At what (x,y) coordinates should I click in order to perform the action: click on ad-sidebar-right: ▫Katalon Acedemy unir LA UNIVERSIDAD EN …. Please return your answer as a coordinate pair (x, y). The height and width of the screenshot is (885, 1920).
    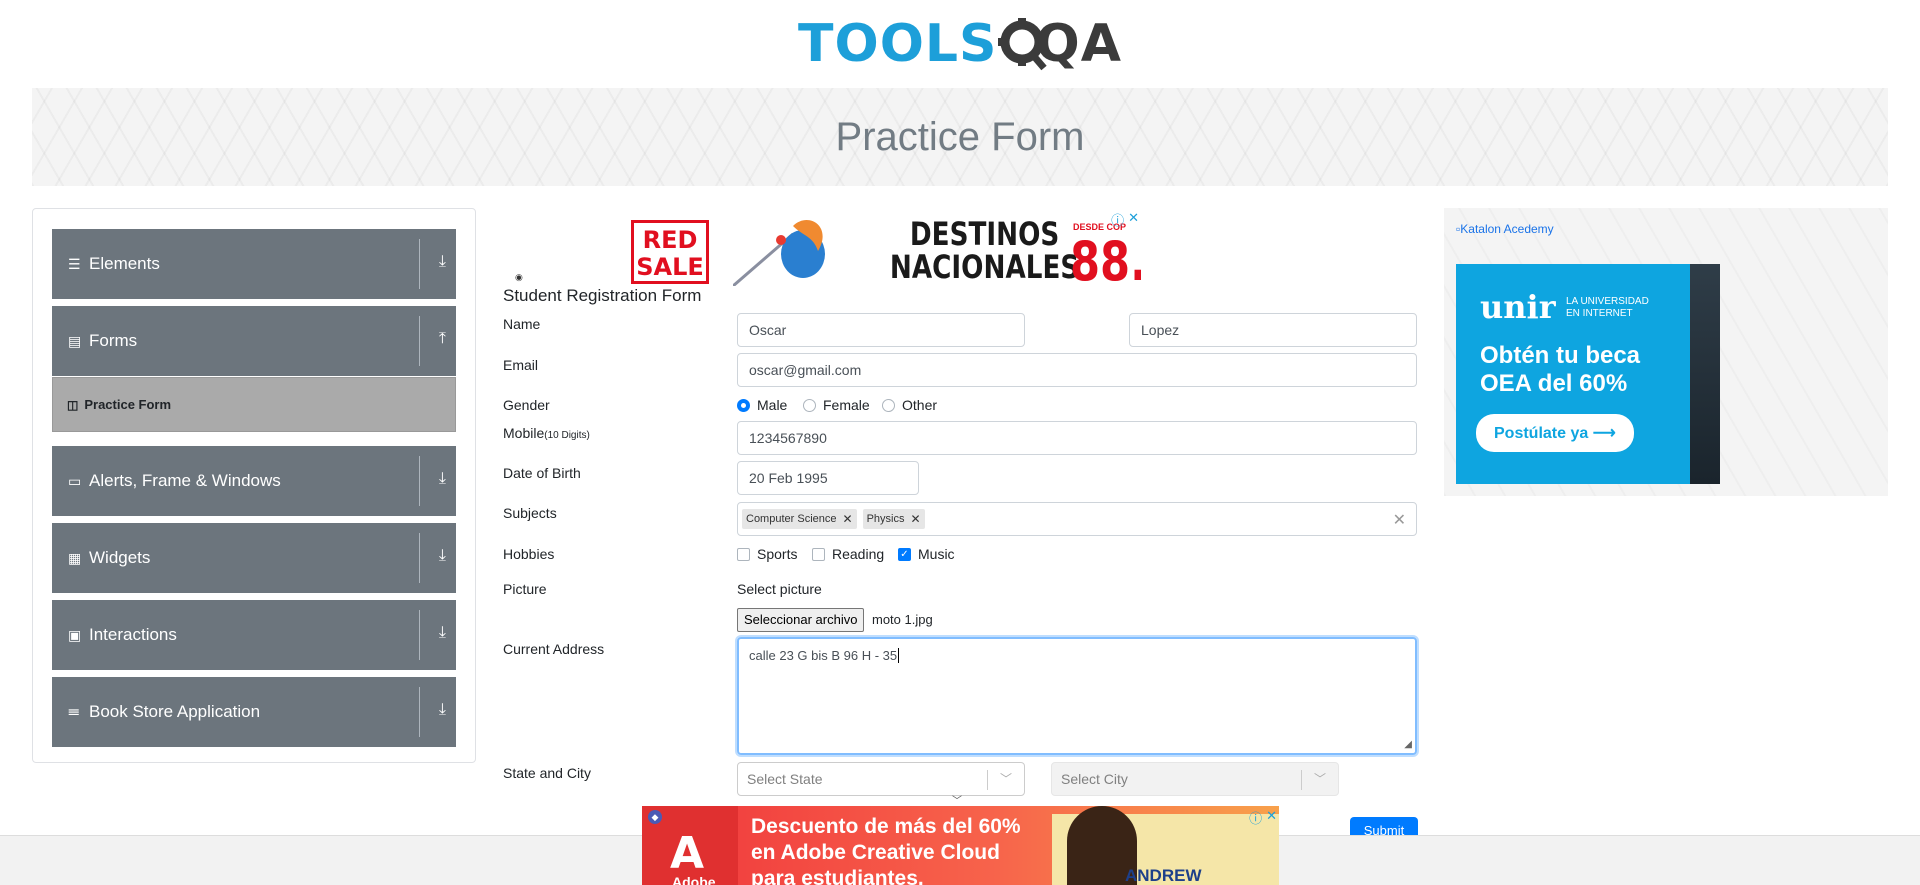
    Looking at the image, I should click on (1666, 352).